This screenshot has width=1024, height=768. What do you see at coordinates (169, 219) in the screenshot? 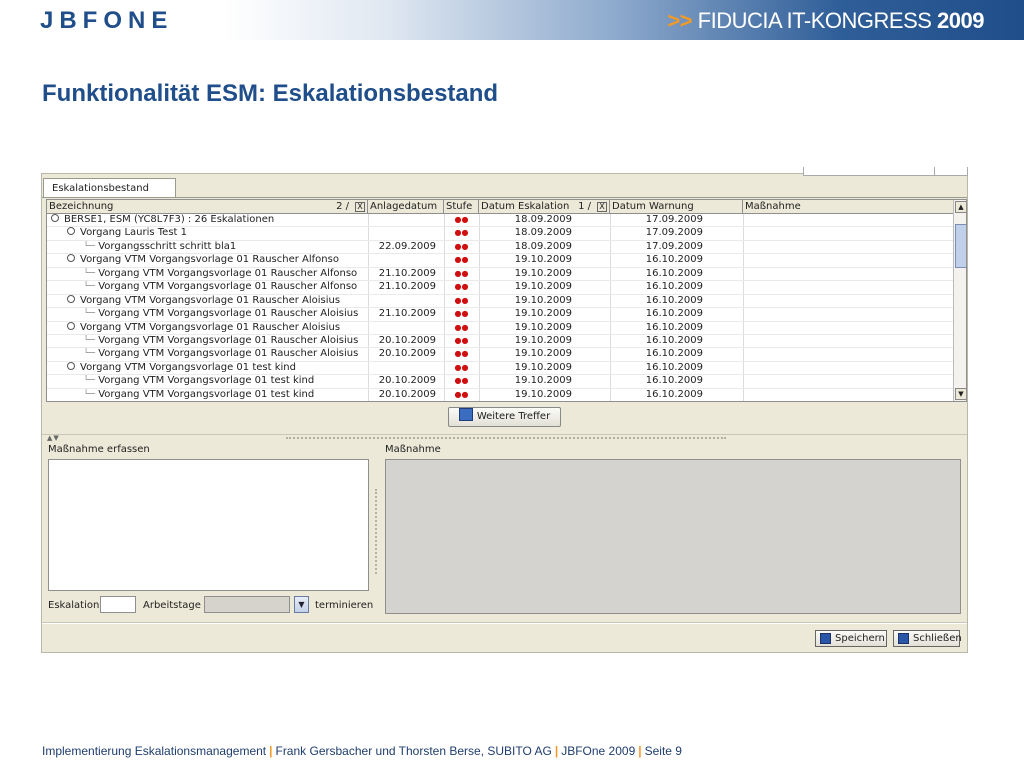
I see `row-name: BERSE1, ESM (YC8L7F3) : 26 Eskalationen` at bounding box center [169, 219].